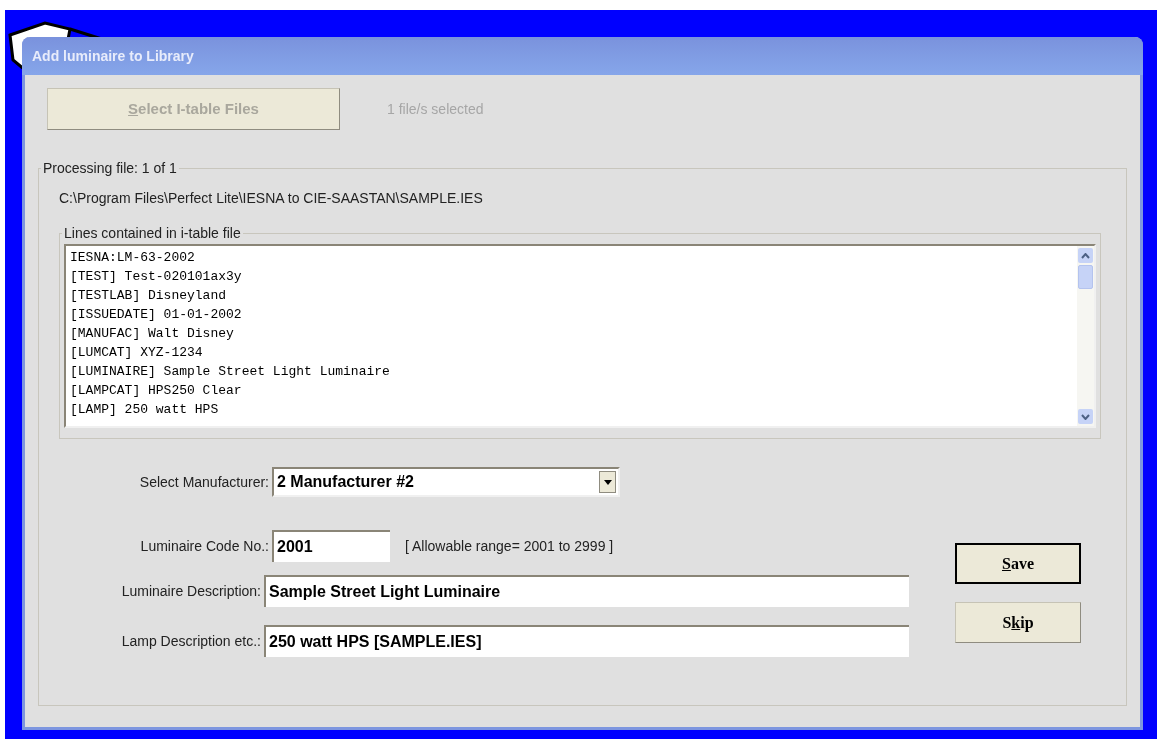  I want to click on field-label: Luminaire Code No.:, so click(204, 546).